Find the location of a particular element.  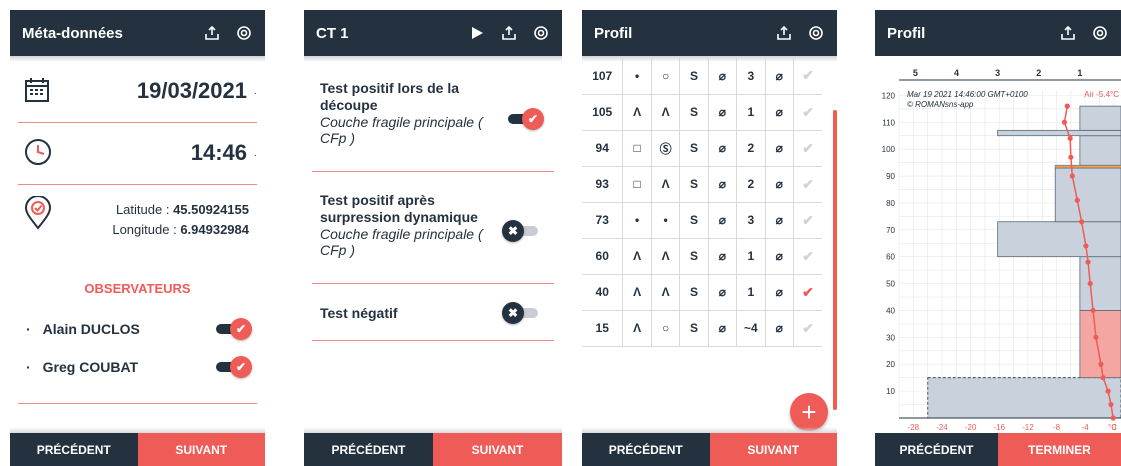

test-title: Test négatif is located at coordinates (359, 313).